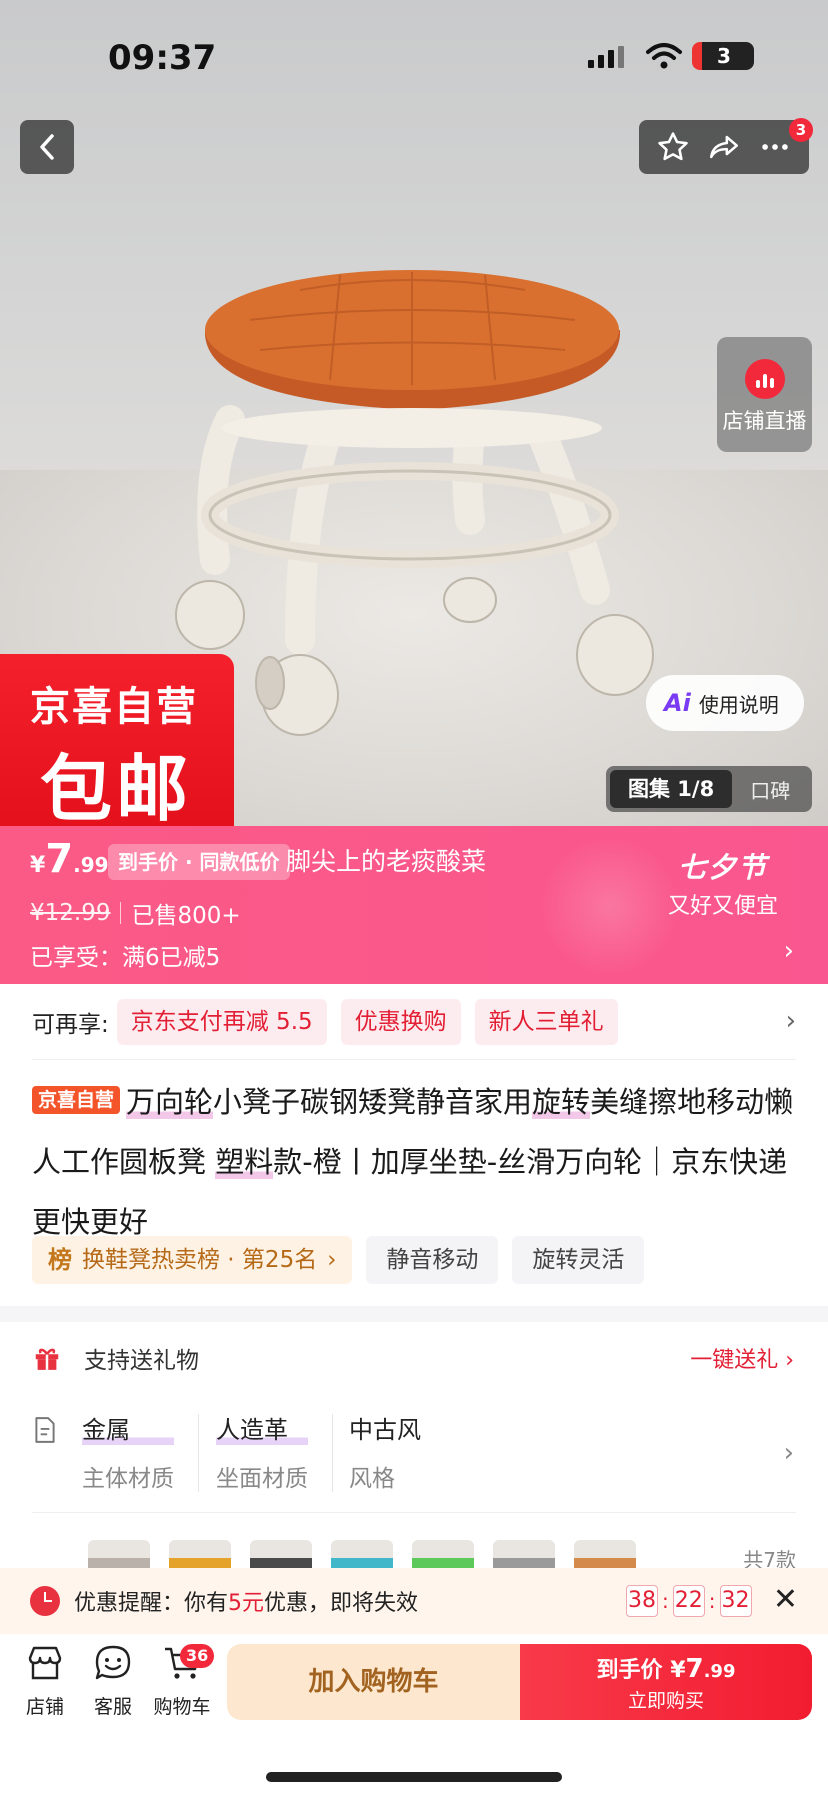  What do you see at coordinates (60, 1260) in the screenshot?
I see `ranking-icon: 榜` at bounding box center [60, 1260].